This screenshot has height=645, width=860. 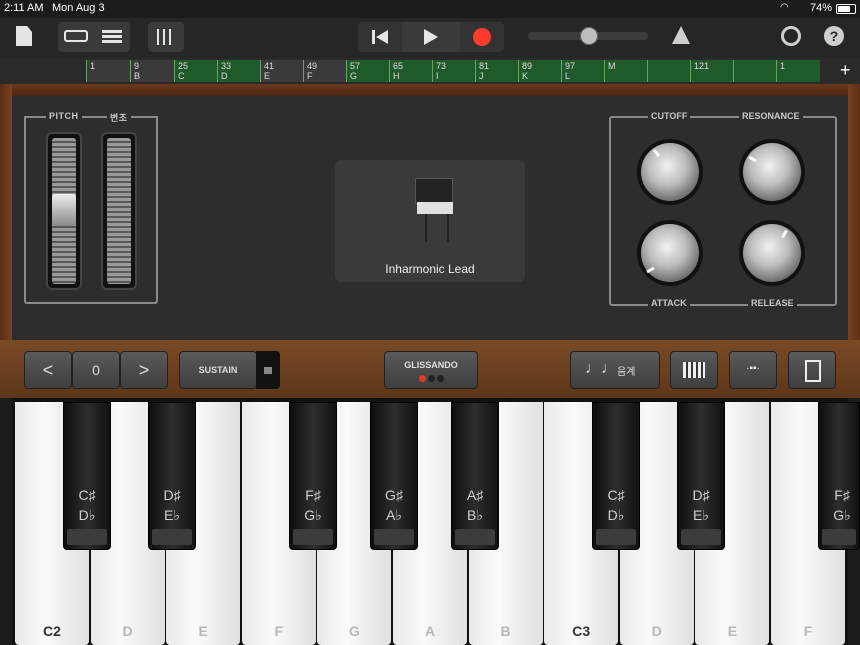 I want to click on scale-button: ♩♩ 음계, so click(x=615, y=370).